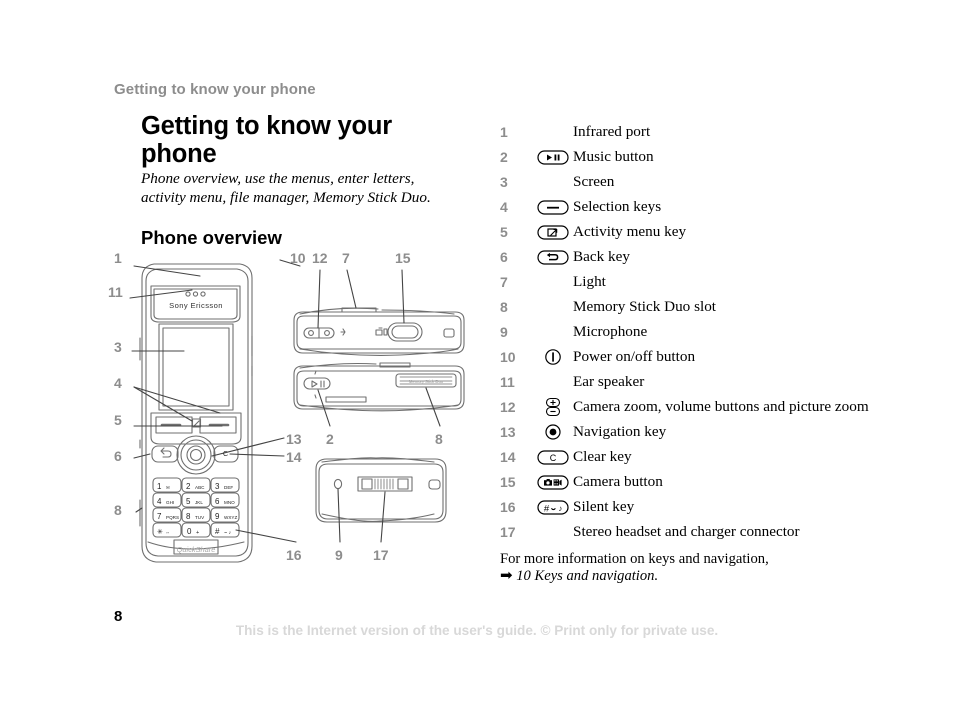  Describe the element at coordinates (710, 359) in the screenshot. I see `legend-row-10: 10 Power on/off button` at that location.